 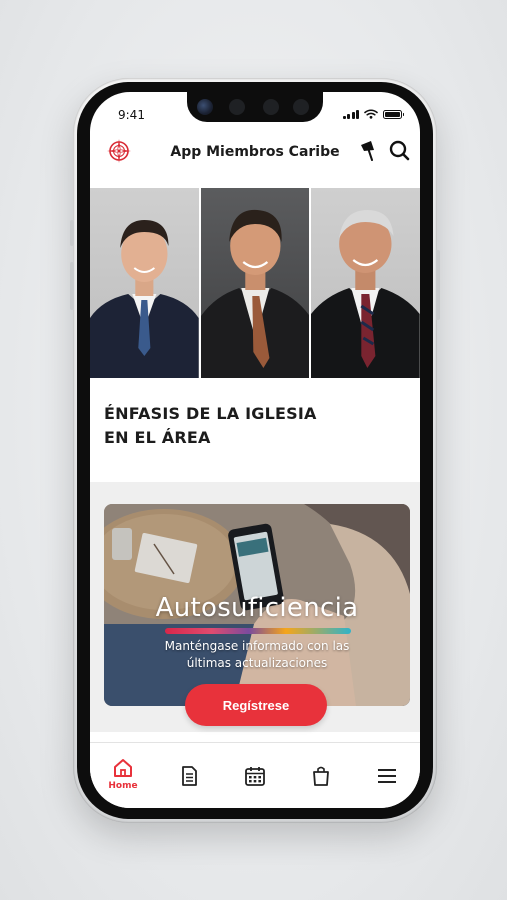 I want to click on tab-home: Home, so click(x=123, y=774).